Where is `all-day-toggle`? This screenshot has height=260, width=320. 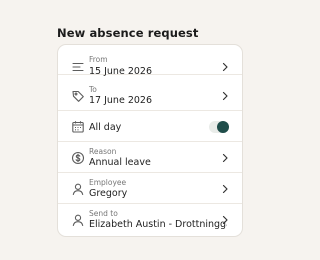
all-day-toggle is located at coordinates (219, 127).